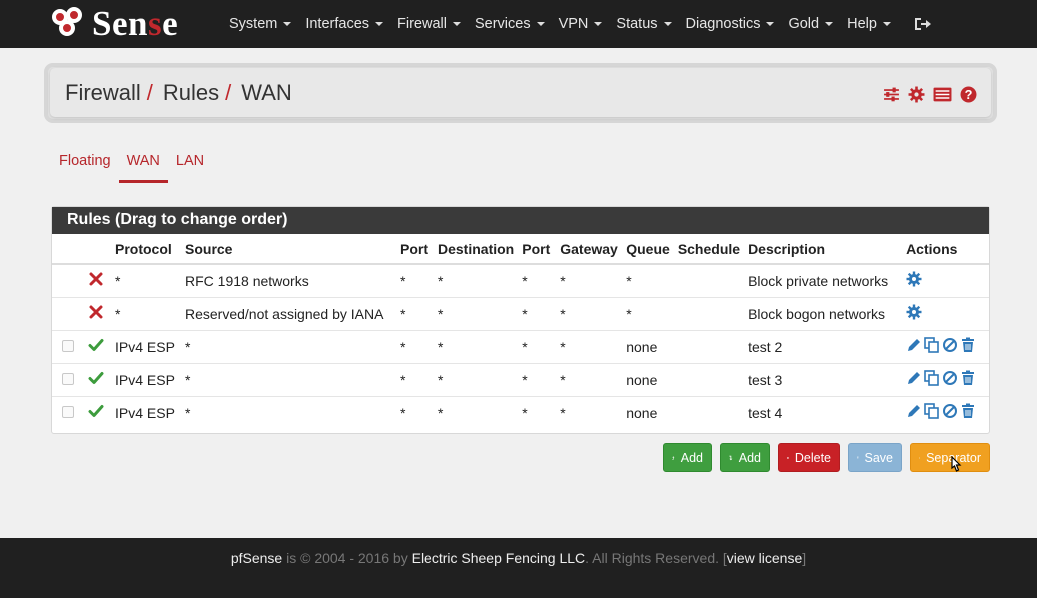 This screenshot has height=598, width=1037. I want to click on col-destination: Destination, so click(476, 249).